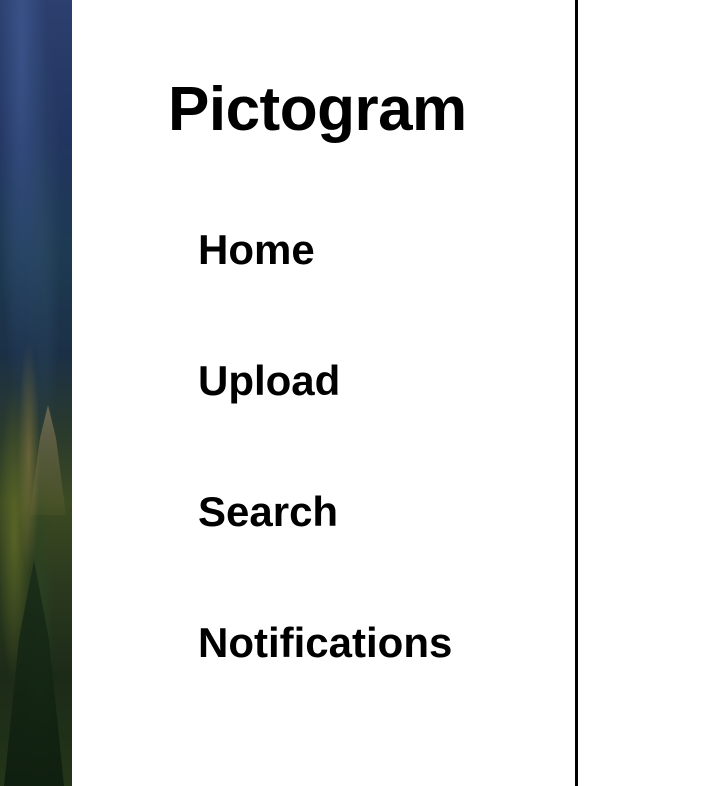  I want to click on background-tree-silhouette, so click(34, 673).